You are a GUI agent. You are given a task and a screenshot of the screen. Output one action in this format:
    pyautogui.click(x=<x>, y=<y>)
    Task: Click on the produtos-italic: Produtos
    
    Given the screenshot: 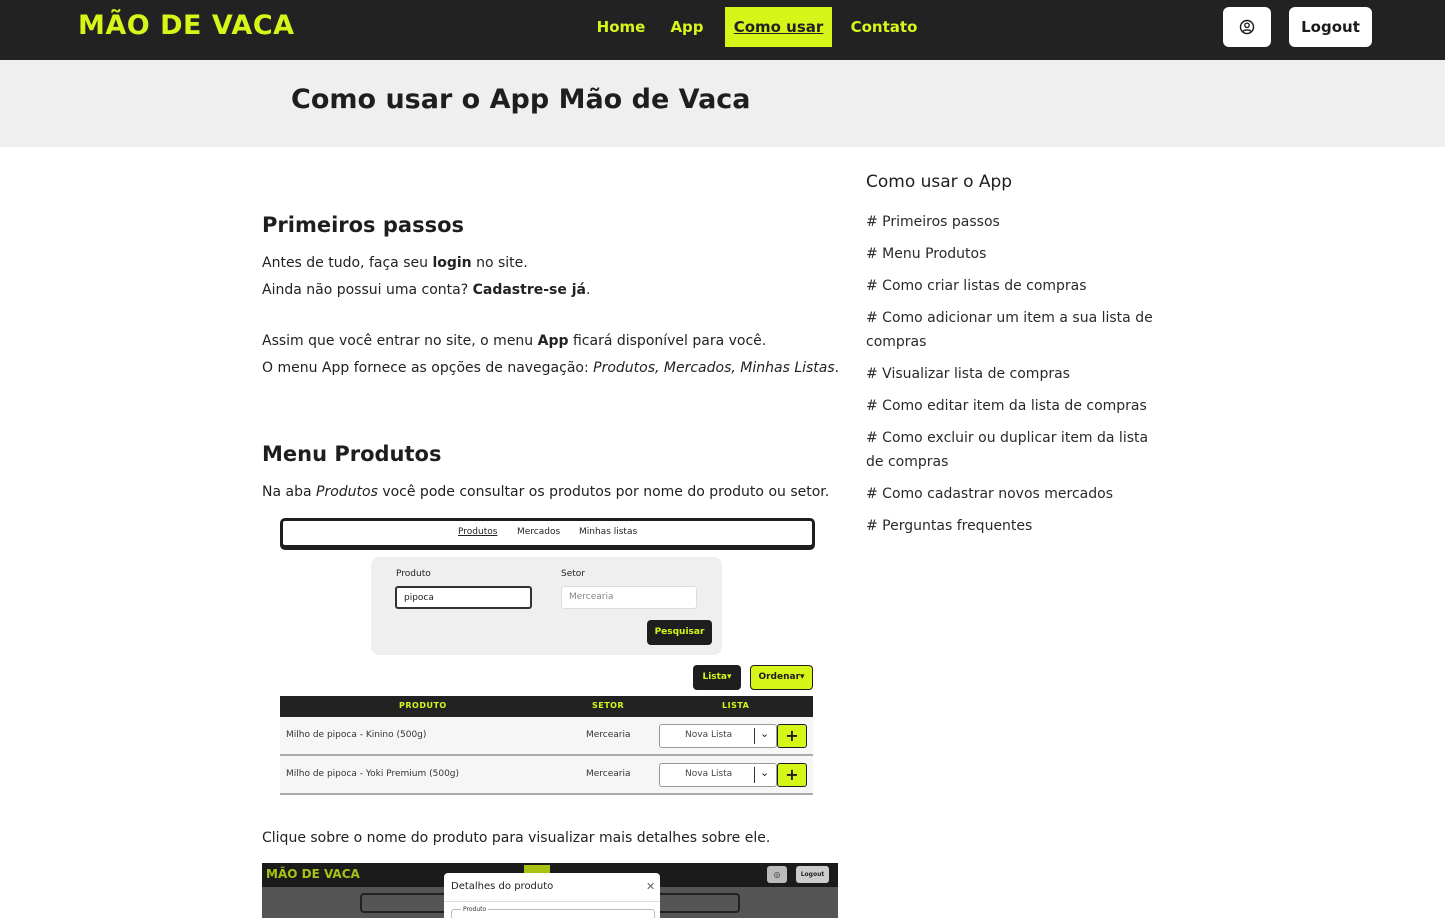 What is the action you would take?
    pyautogui.click(x=347, y=492)
    